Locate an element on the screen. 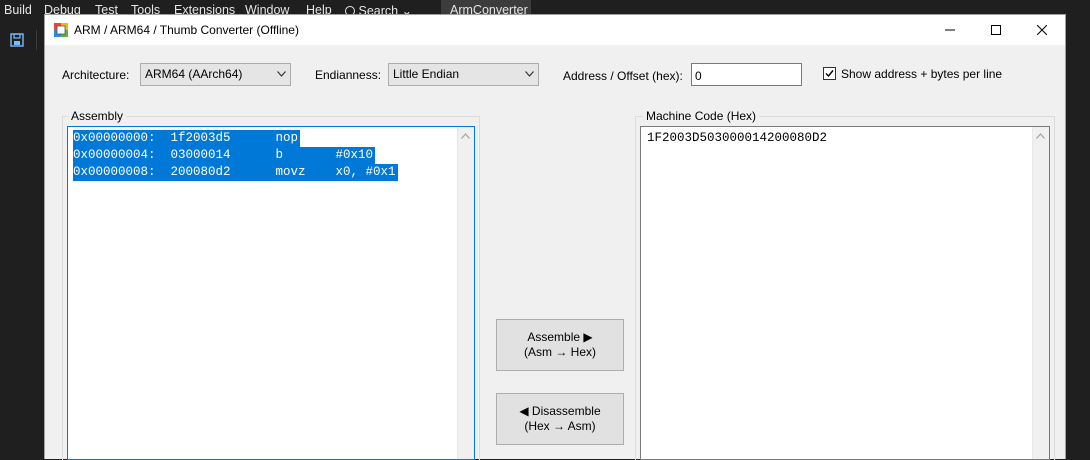  close-icon is located at coordinates (1042, 30).